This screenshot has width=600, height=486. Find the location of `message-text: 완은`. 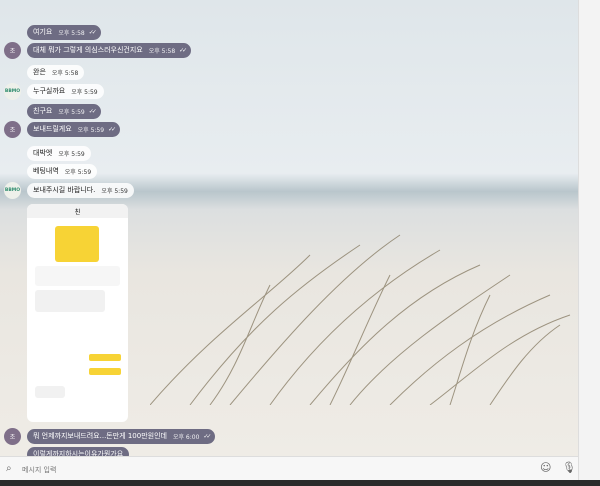

message-text: 완은 is located at coordinates (39, 72).